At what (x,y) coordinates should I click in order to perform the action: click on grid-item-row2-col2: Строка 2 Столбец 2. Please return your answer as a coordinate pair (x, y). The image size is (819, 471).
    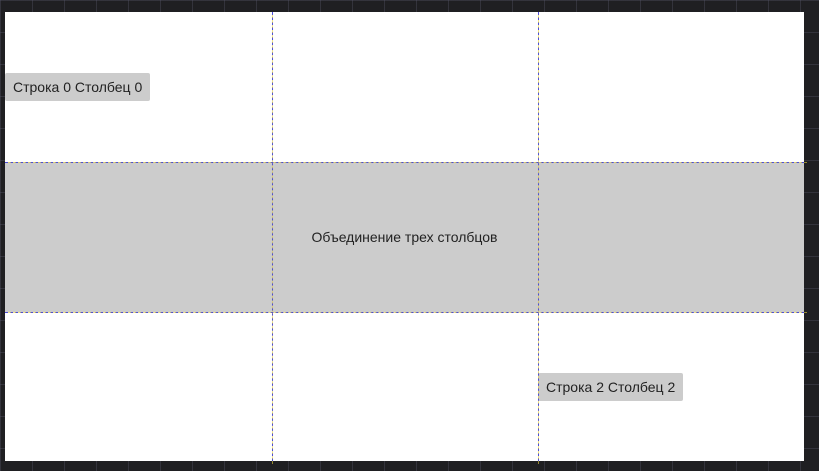
    Looking at the image, I should click on (611, 386).